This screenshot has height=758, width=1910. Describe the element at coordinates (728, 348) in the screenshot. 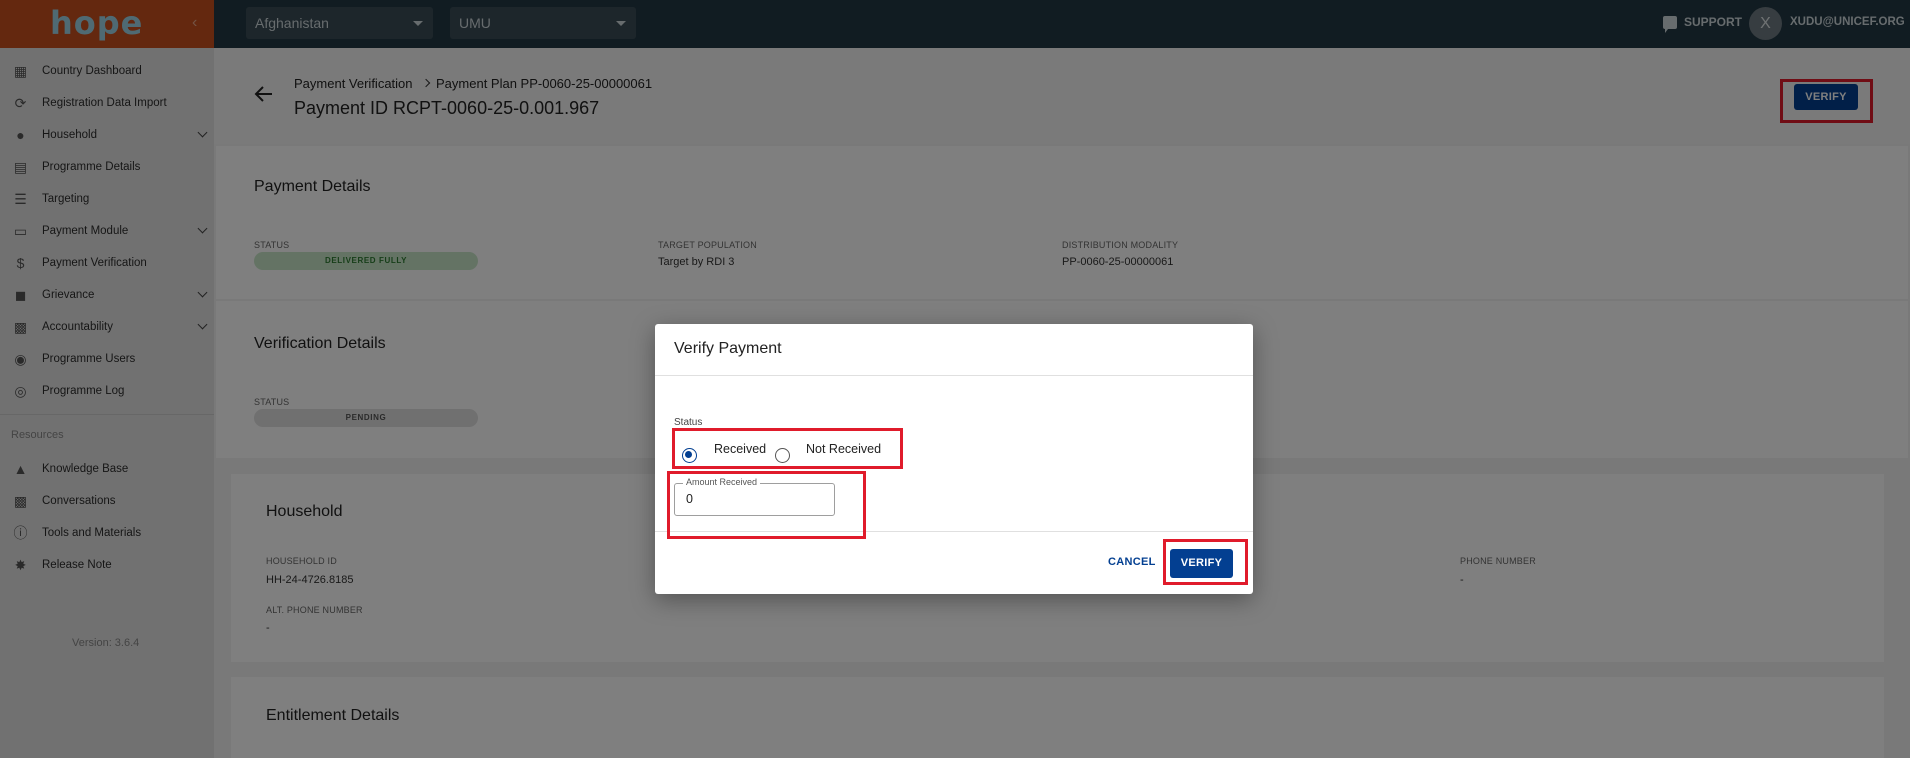

I see `dialog-title: Verify Payment` at that location.